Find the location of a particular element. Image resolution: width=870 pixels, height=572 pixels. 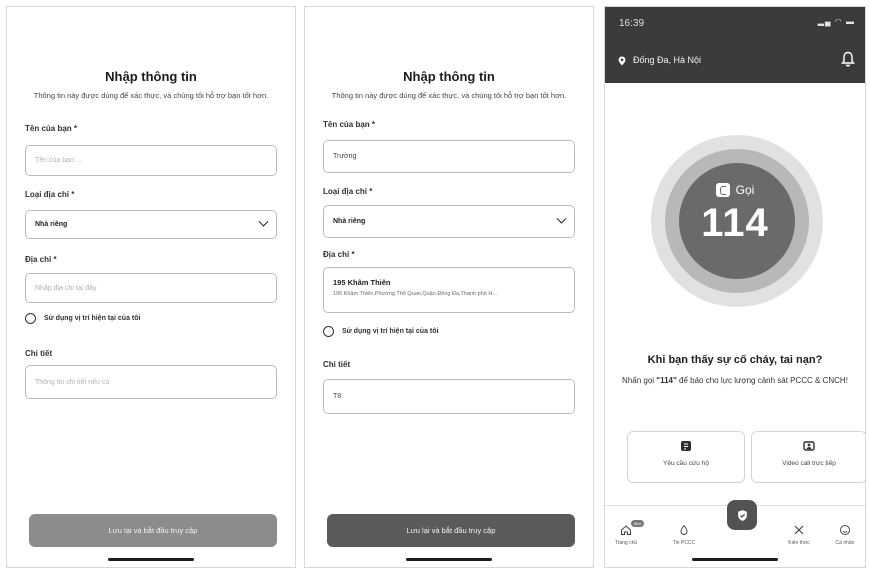

header-bar: 16:39 ▂▄ ◠ ▬ Đống Đa, Hà Nội is located at coordinates (735, 45).